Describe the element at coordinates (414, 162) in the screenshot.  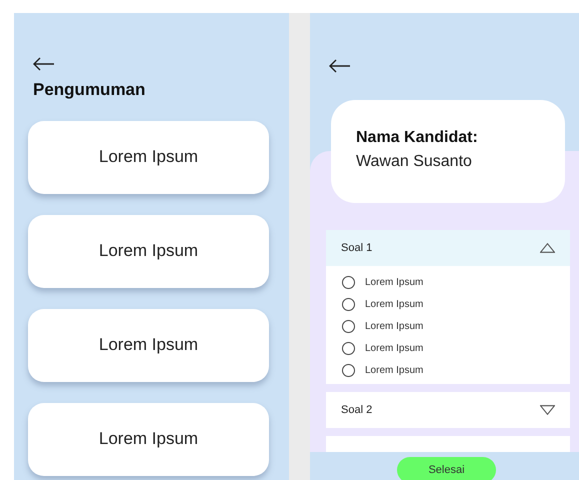
I see `candidate-name: Wawan Susanto` at that location.